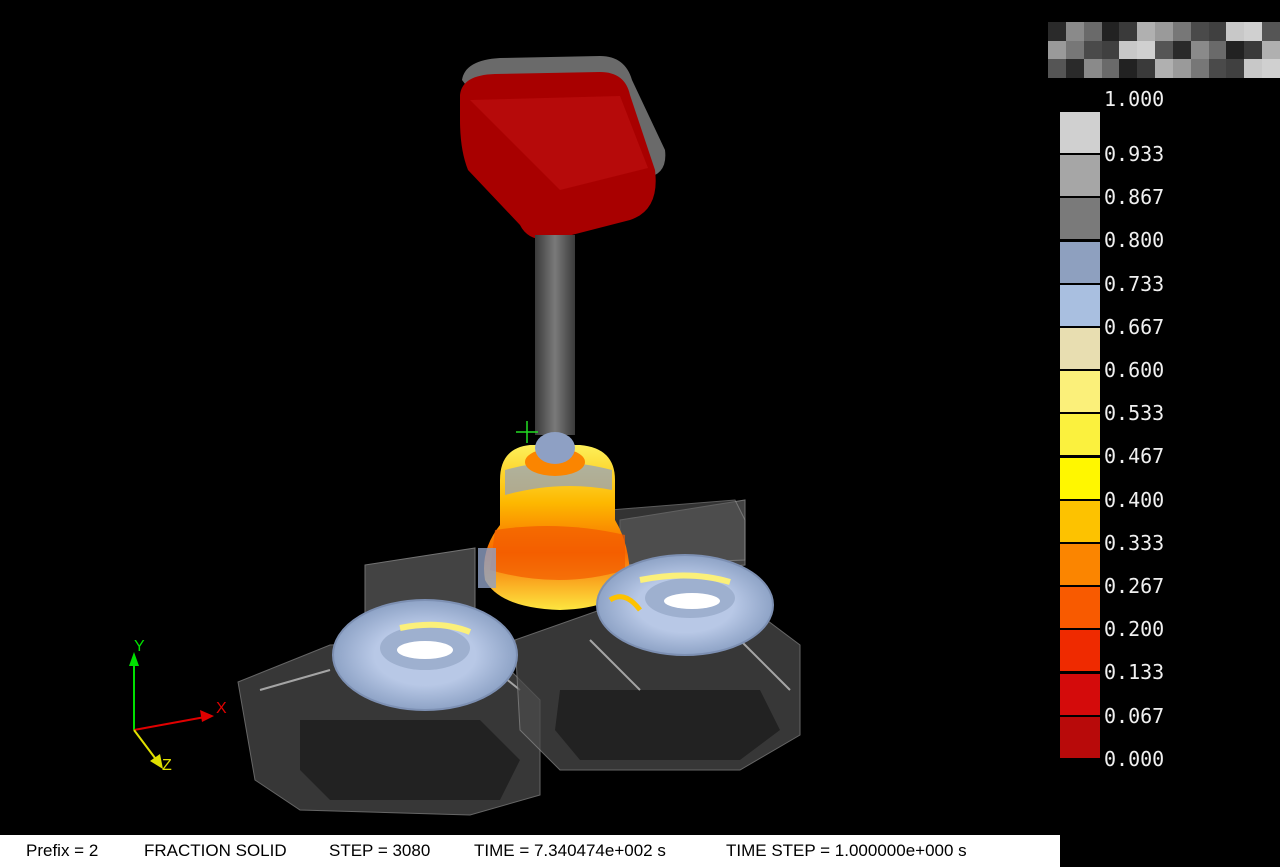  I want to click on legend-row: 0.067, so click(1160, 700).